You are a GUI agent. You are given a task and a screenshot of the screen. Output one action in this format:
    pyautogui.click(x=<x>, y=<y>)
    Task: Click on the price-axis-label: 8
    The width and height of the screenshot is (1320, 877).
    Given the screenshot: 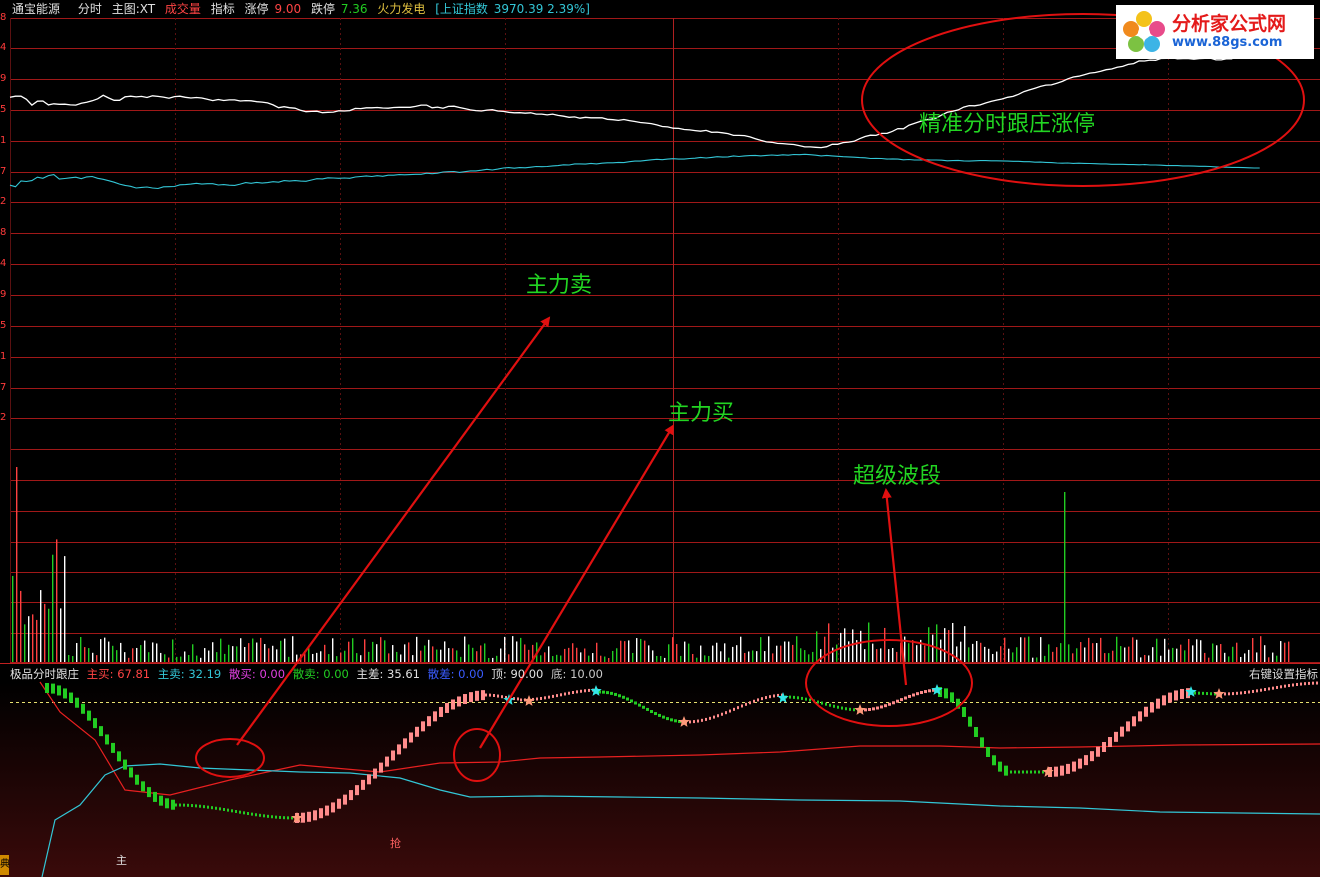 What is the action you would take?
    pyautogui.click(x=3, y=17)
    